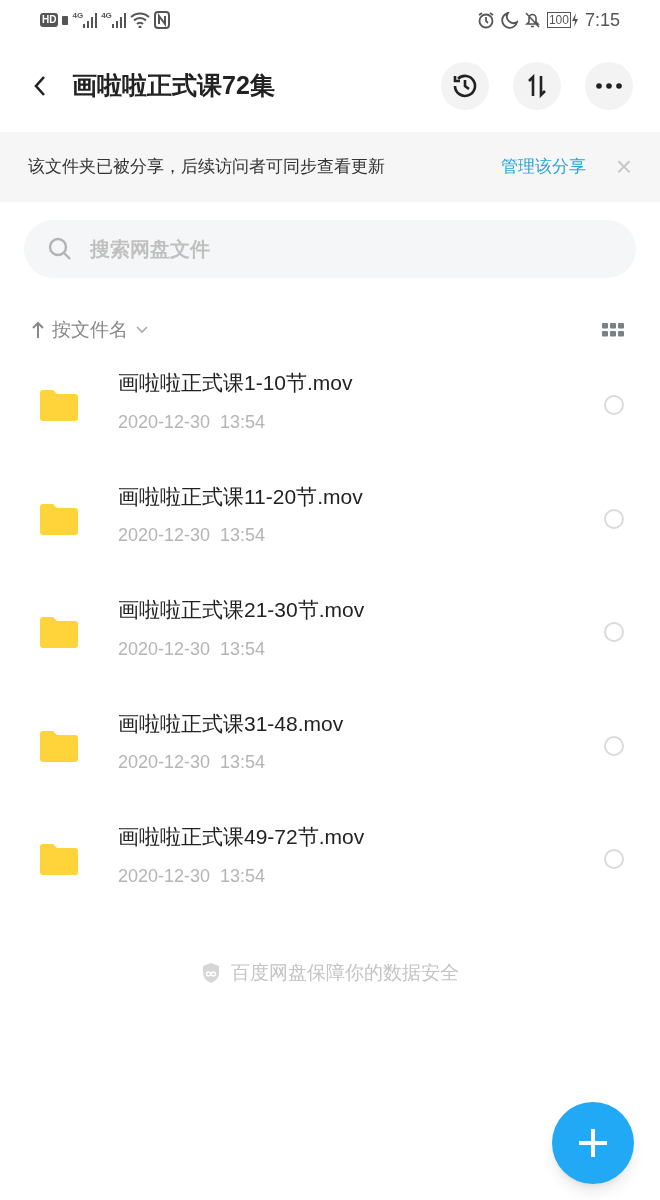 The height and width of the screenshot is (1200, 660). Describe the element at coordinates (38, 330) in the screenshot. I see `arrow-up-icon` at that location.